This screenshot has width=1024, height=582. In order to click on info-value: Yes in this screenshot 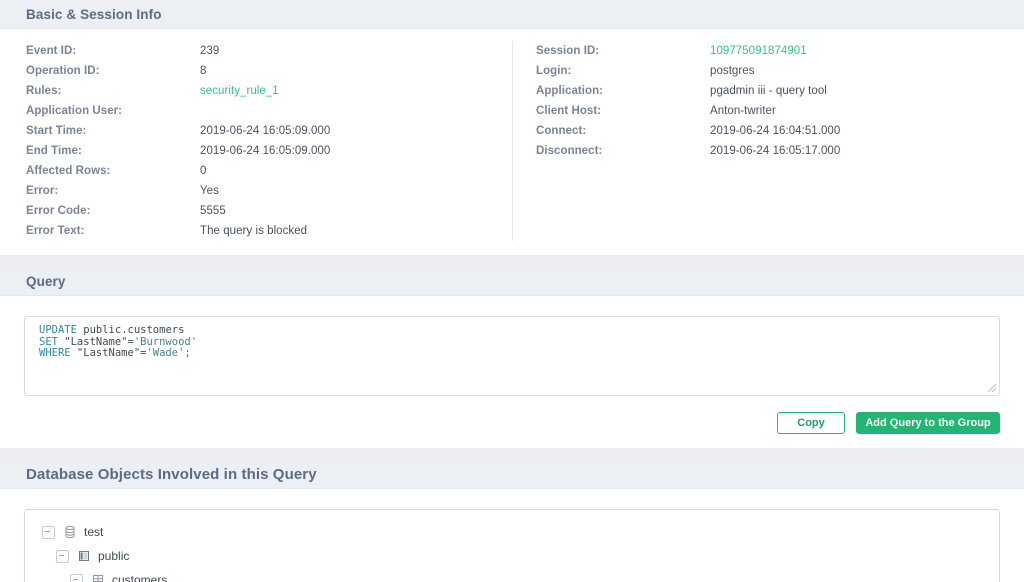, I will do `click(209, 191)`.